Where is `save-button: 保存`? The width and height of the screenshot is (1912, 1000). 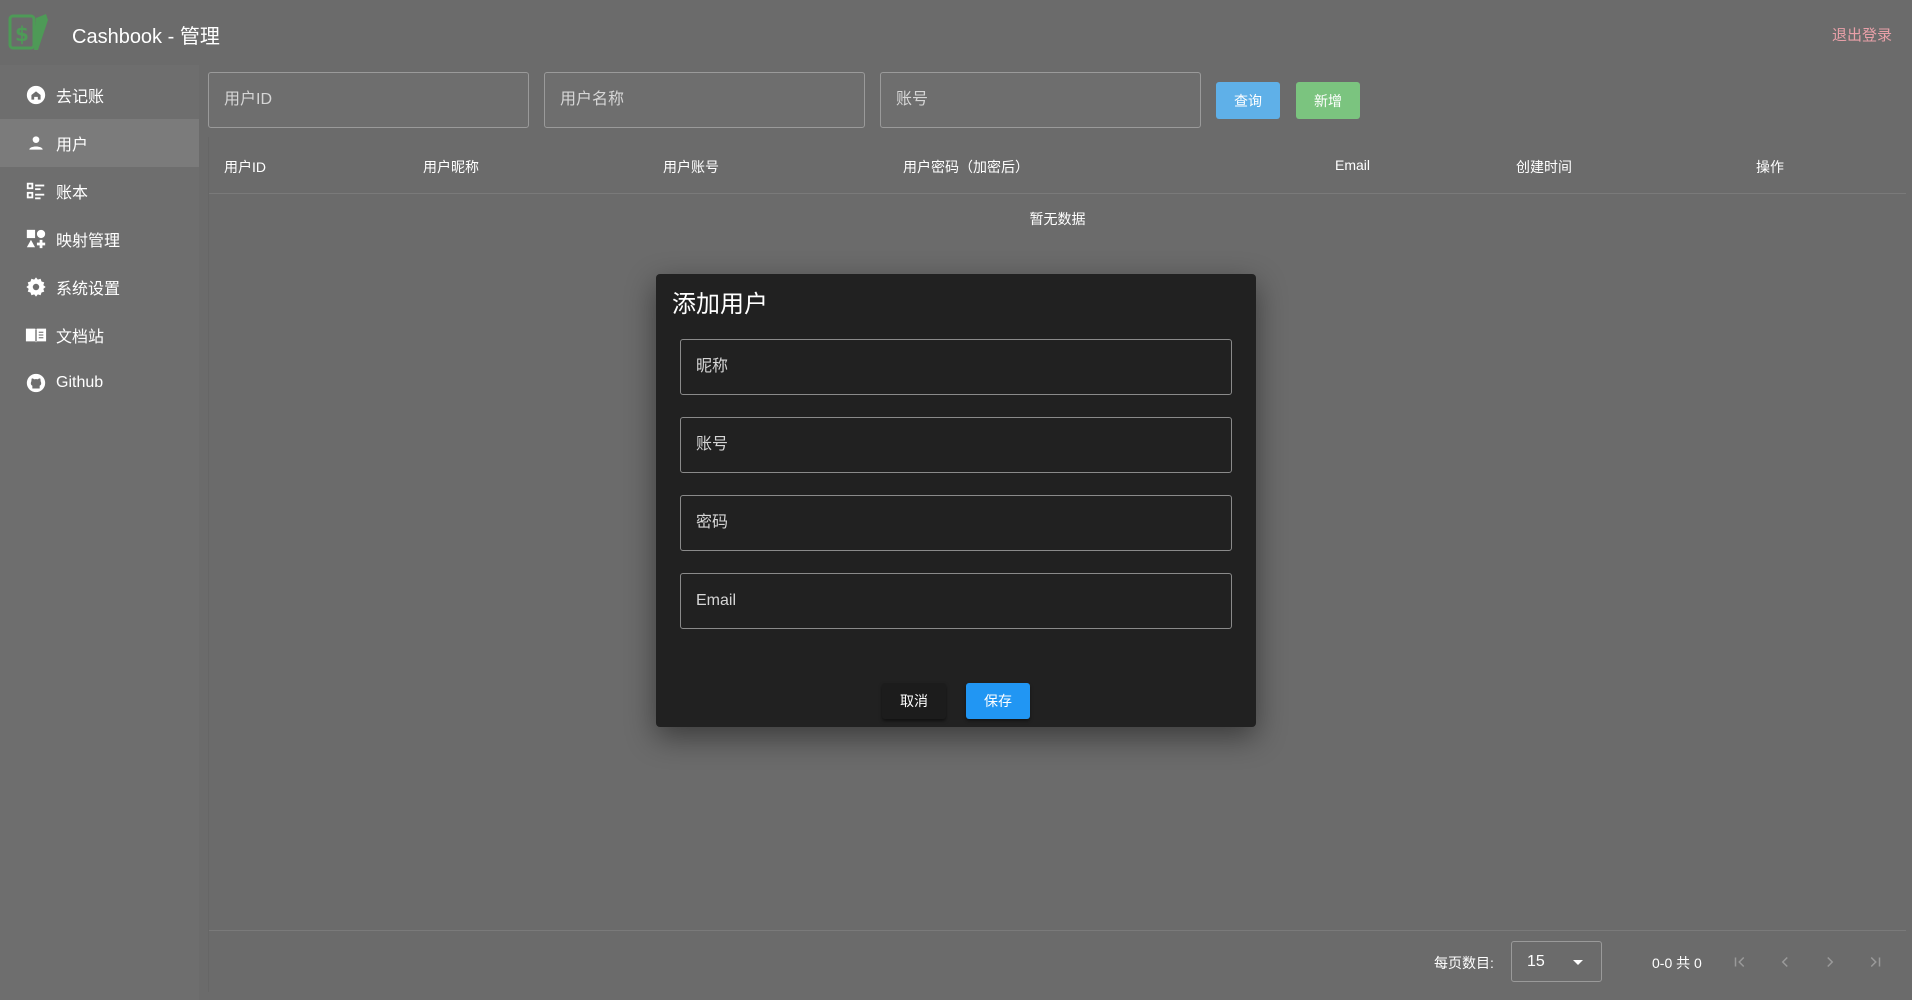 save-button: 保存 is located at coordinates (998, 701).